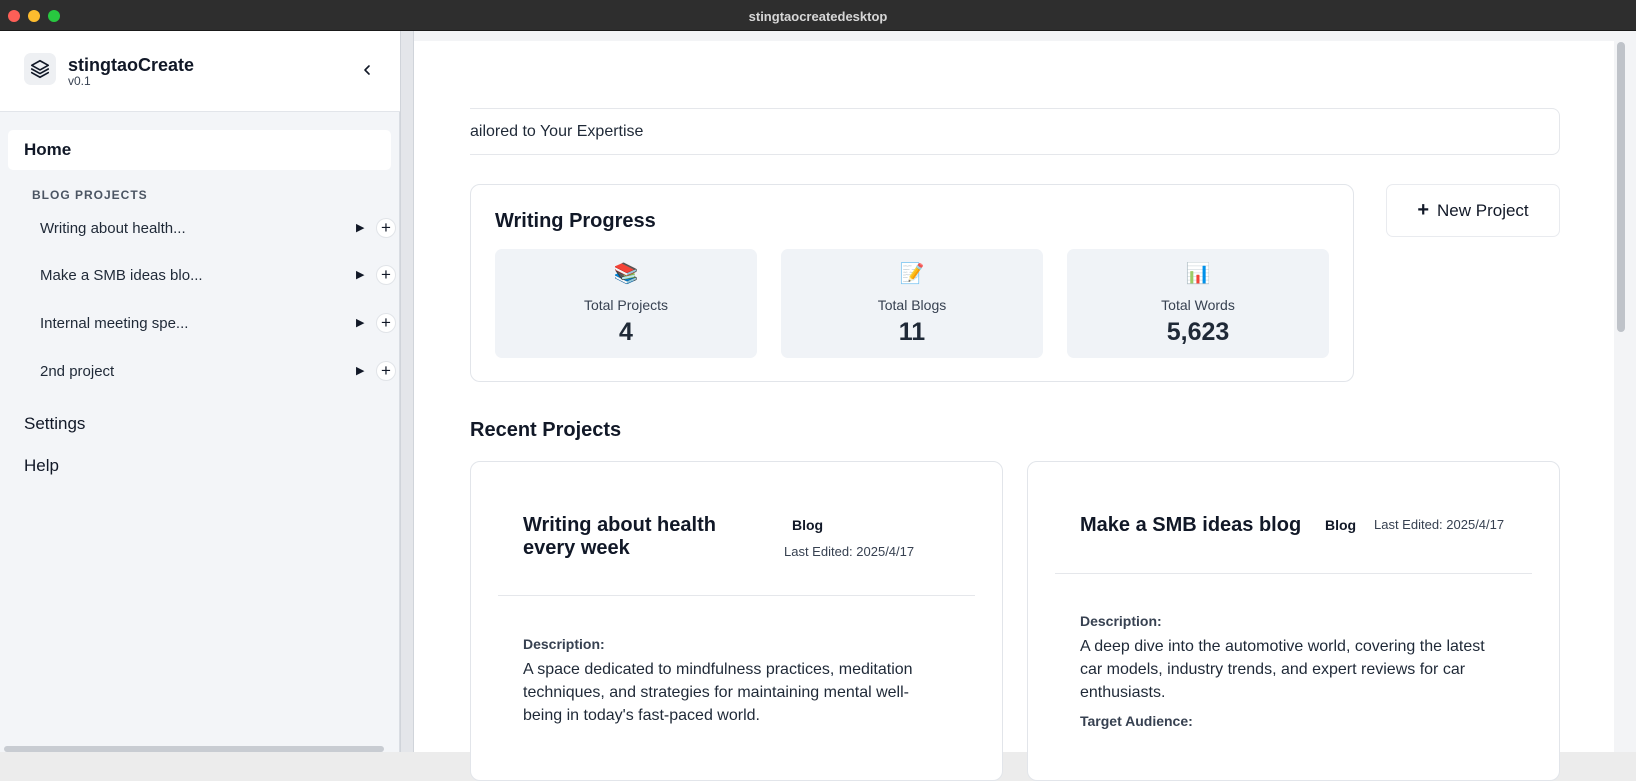 The width and height of the screenshot is (1636, 781). Describe the element at coordinates (1198, 332) in the screenshot. I see `stat-value: 5,623` at that location.